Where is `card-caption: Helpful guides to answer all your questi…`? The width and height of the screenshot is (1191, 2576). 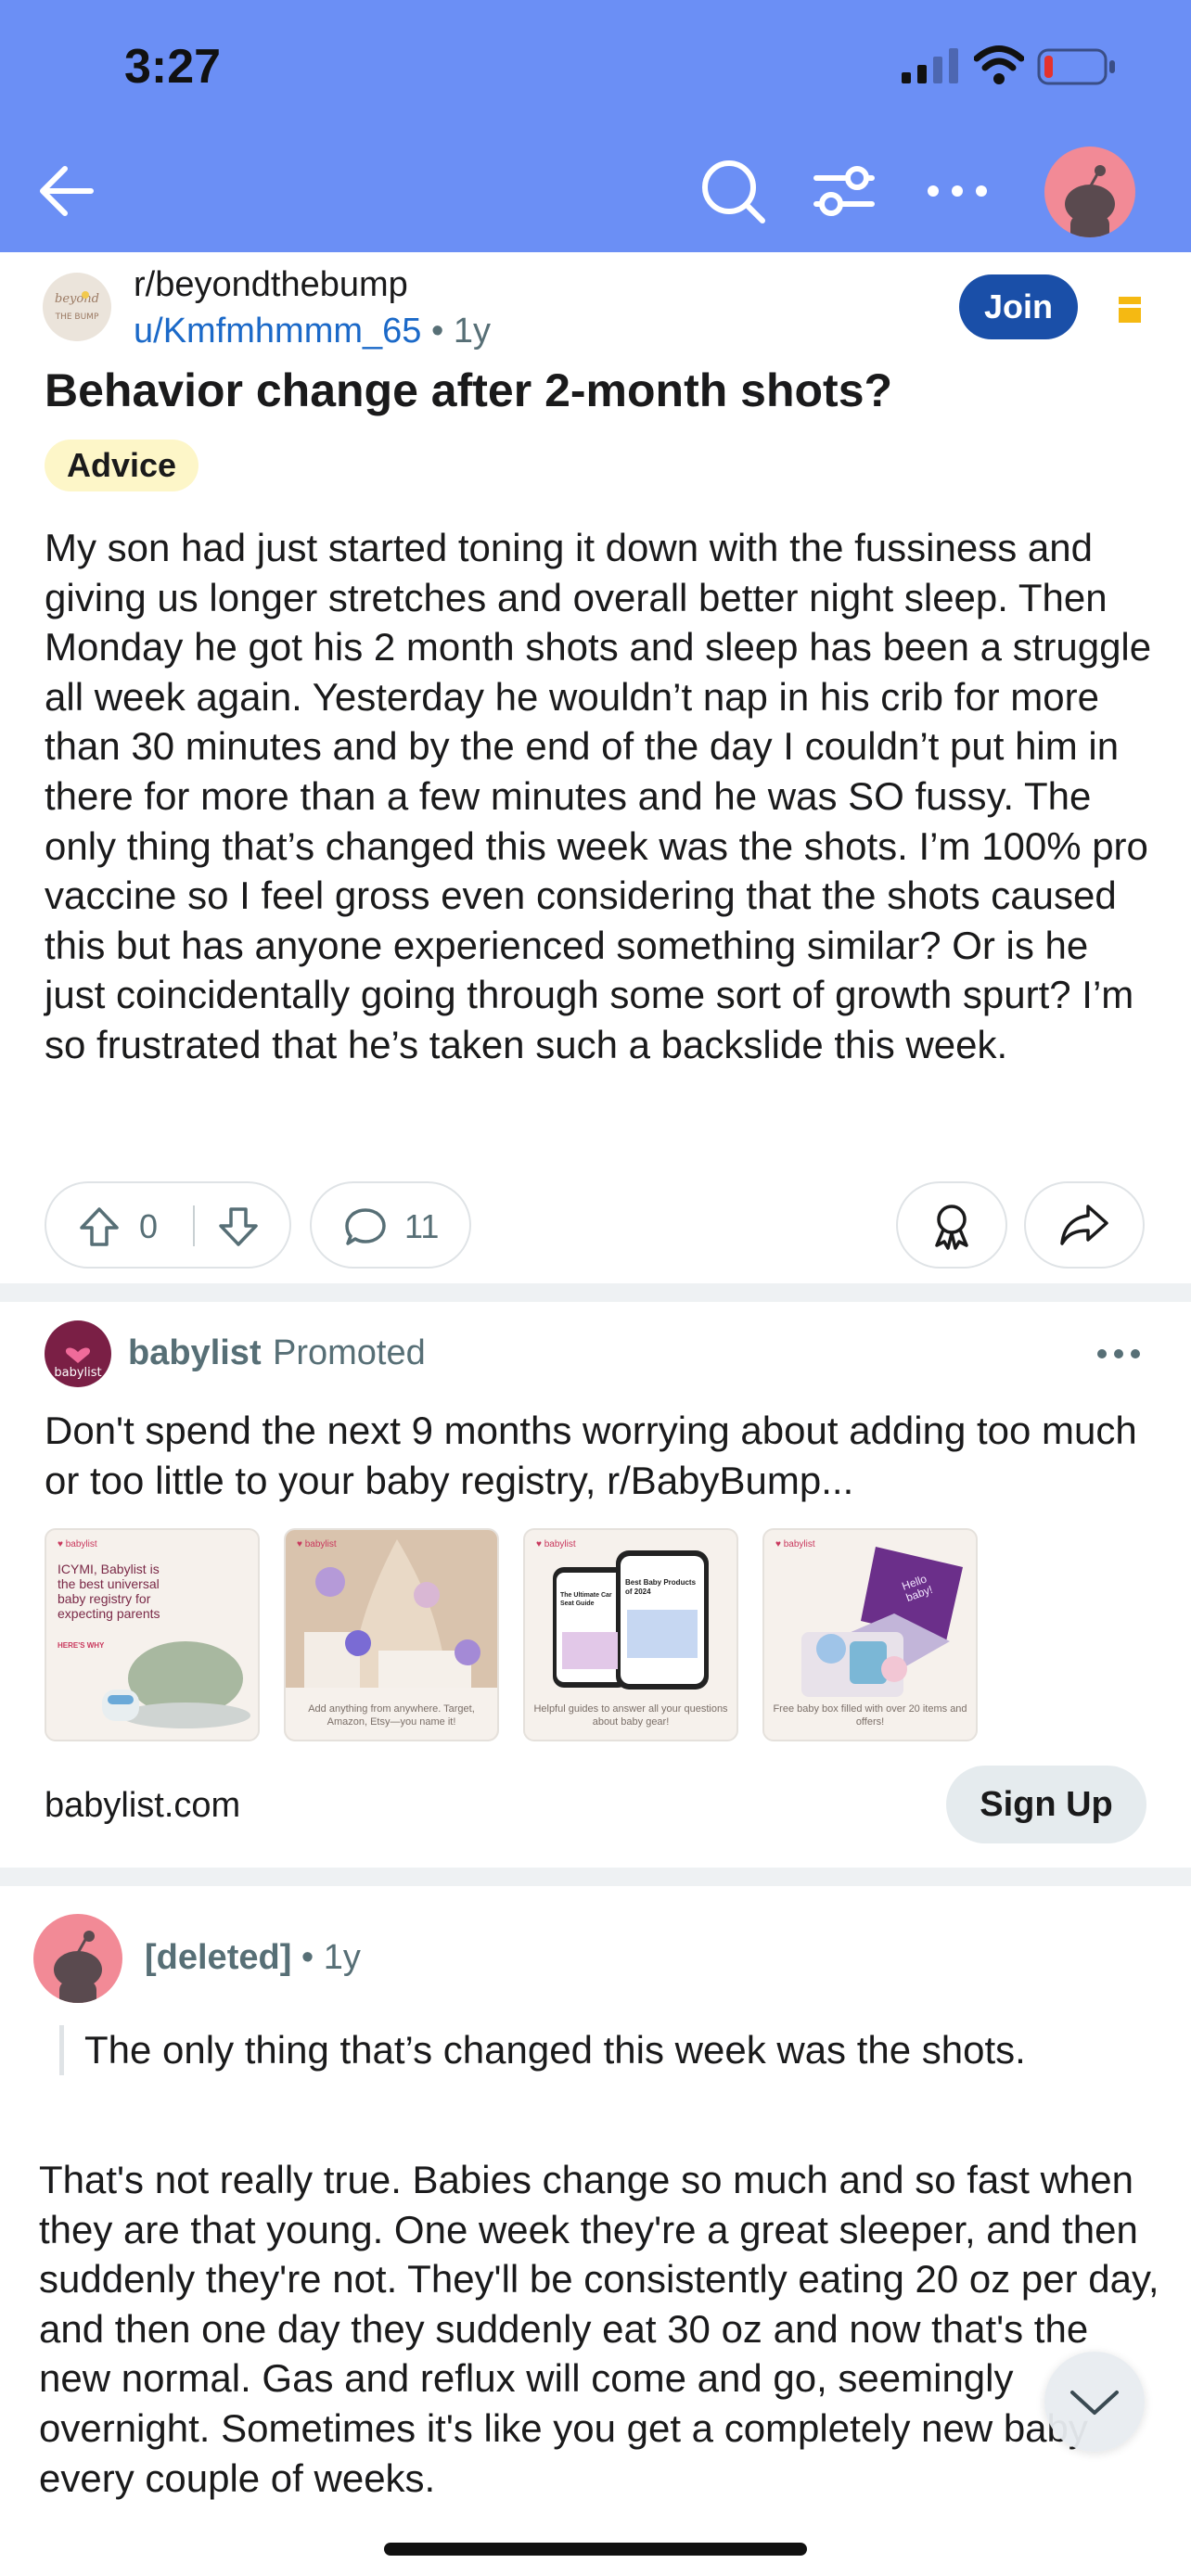
card-caption: Helpful guides to answer all your questi… is located at coordinates (630, 1715).